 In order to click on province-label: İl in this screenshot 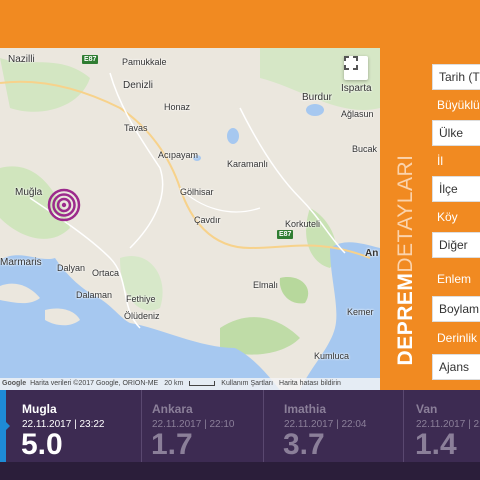, I will do `click(440, 161)`.